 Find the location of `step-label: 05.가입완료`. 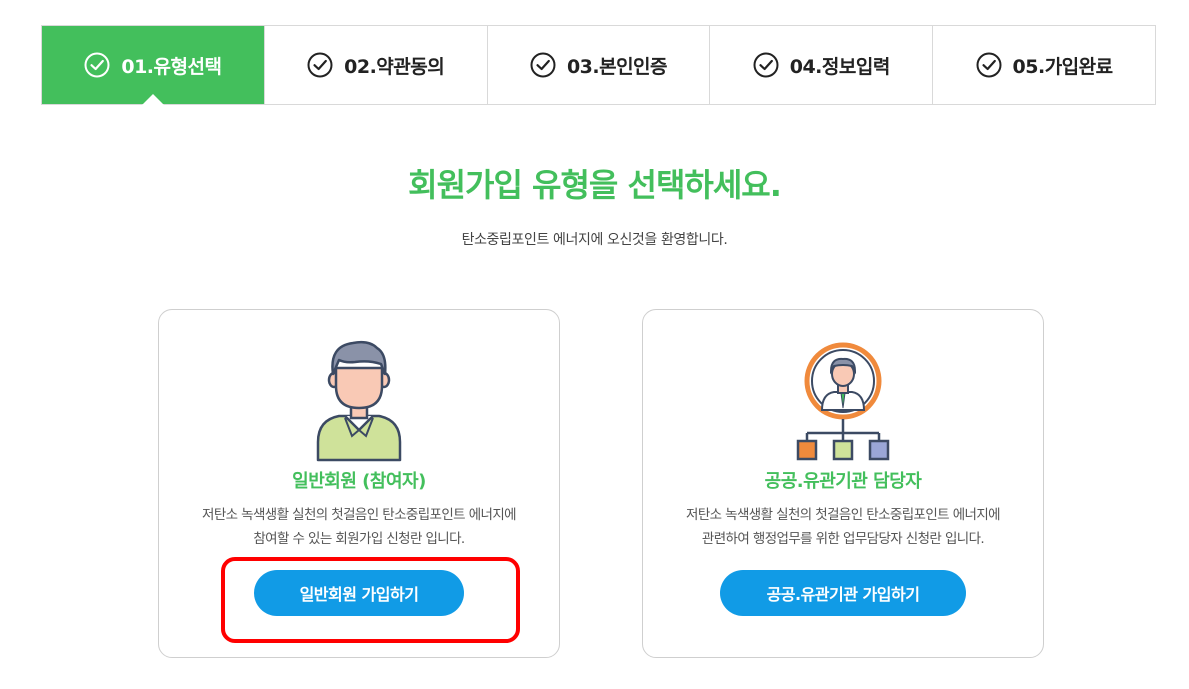

step-label: 05.가입완료 is located at coordinates (1063, 66).